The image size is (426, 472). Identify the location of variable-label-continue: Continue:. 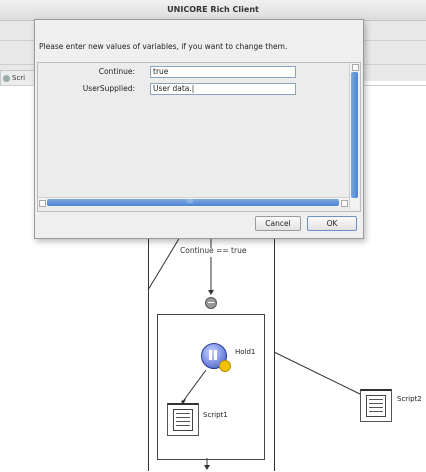
(116, 71).